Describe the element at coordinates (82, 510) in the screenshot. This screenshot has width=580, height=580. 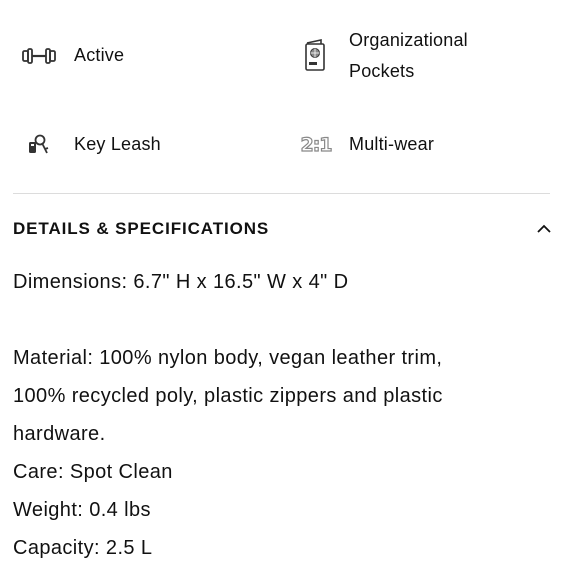
I see `spec-weight: Weight: 0.4 lbs` at that location.